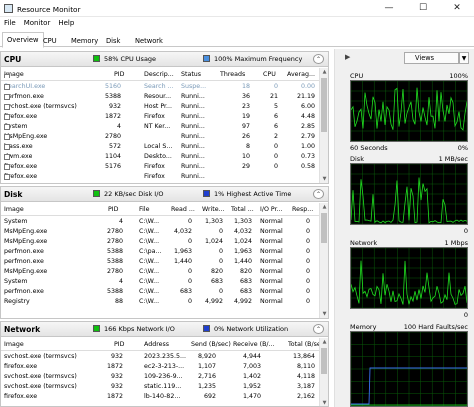 Image resolution: width=474 pixels, height=407 pixels. I want to click on table-row: System 4 C:\W... 0 1,303 1,303 Normal 0, so click(161, 222).